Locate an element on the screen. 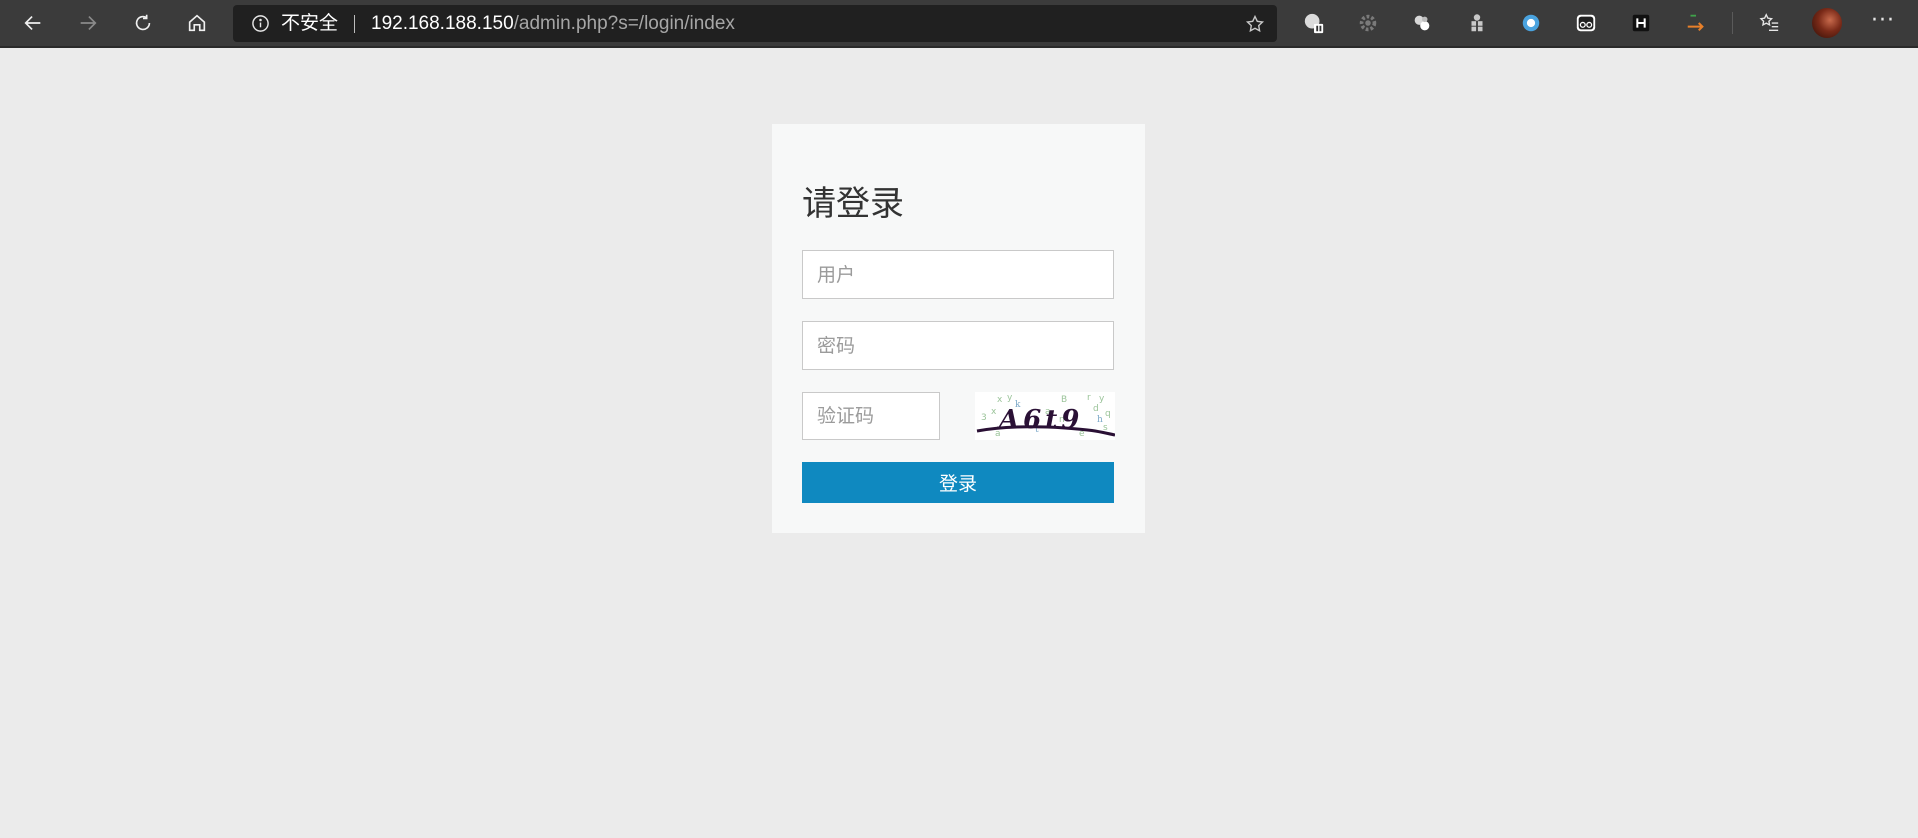 This screenshot has width=1918, height=838. home-button is located at coordinates (197, 23).